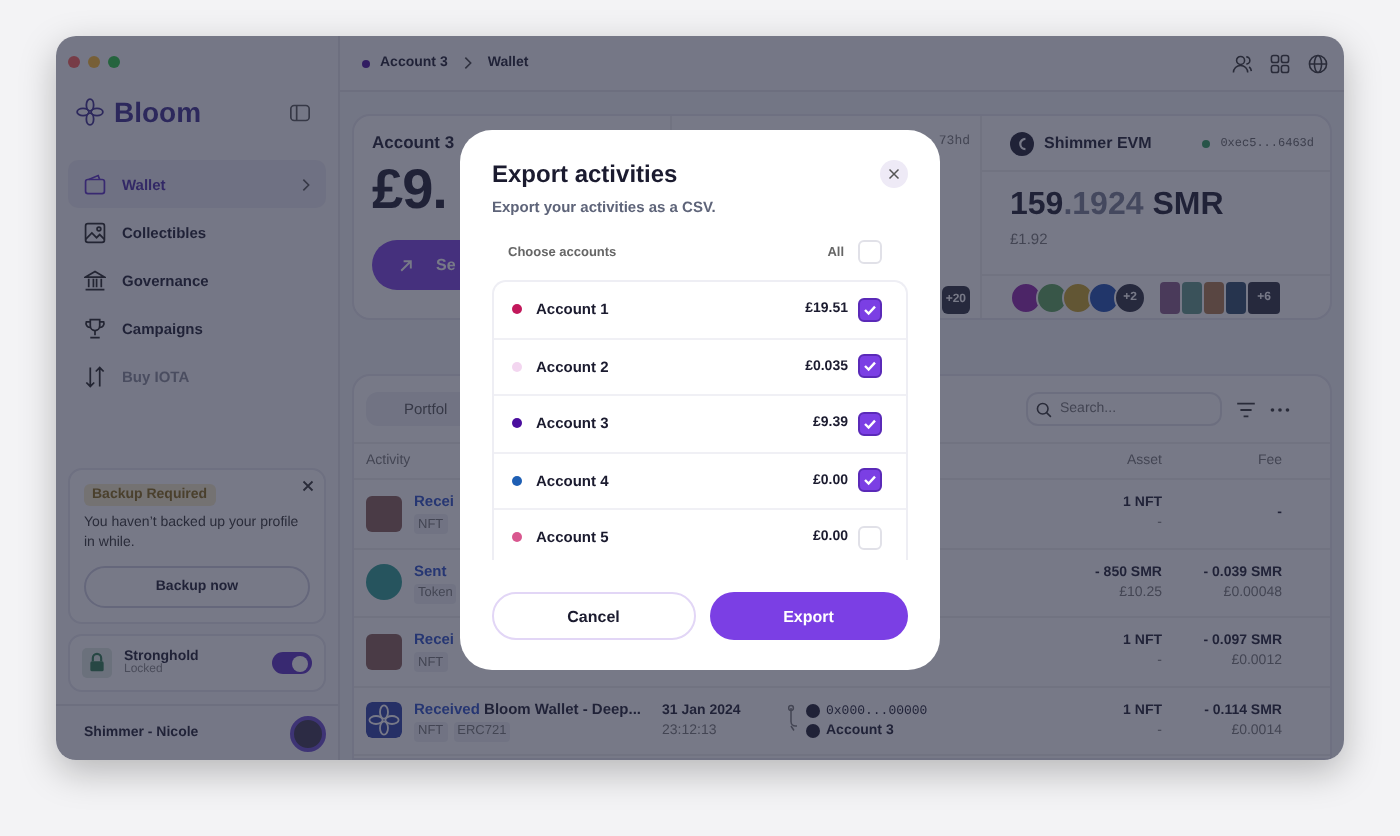  I want to click on account-name: Account 3, so click(413, 142).